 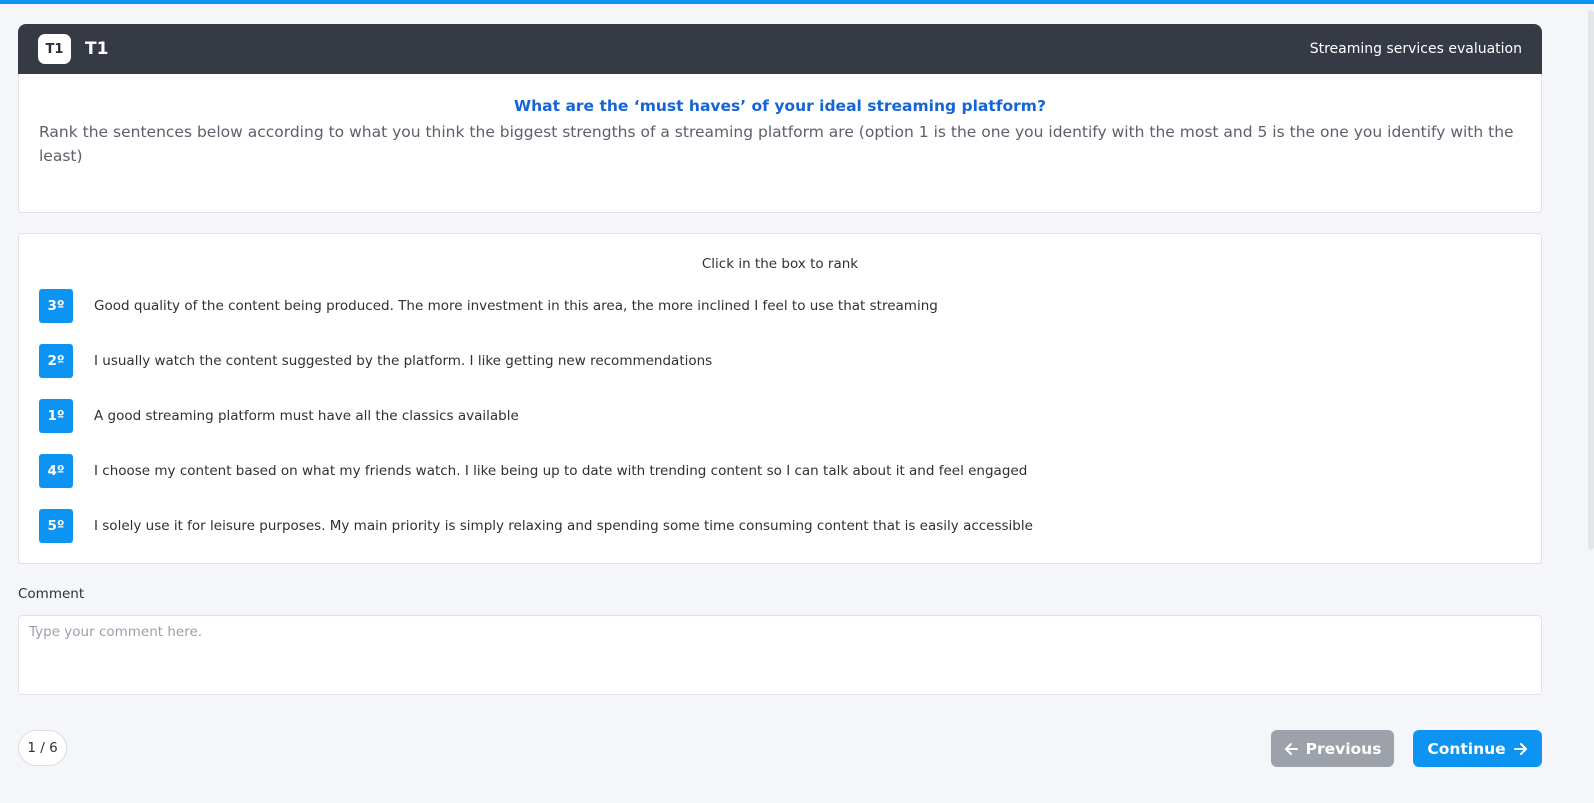 I want to click on survey-header: T1 T1 Streaming services evaluation, so click(x=780, y=49).